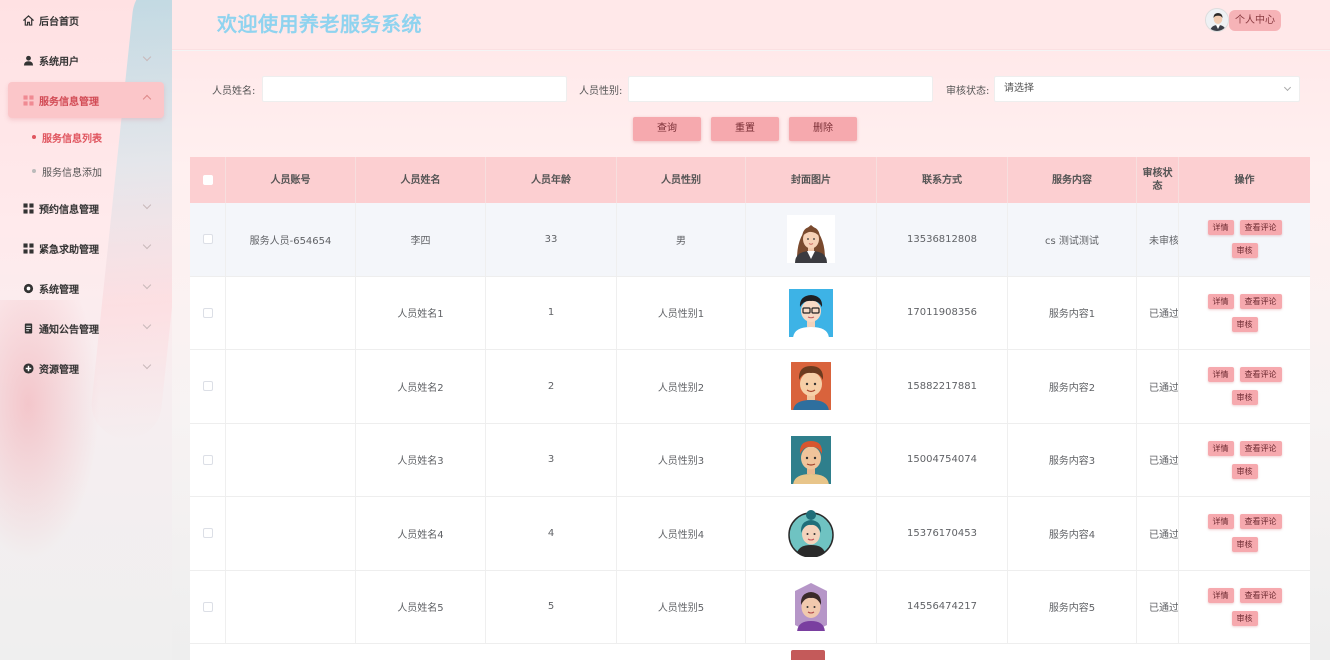 The height and width of the screenshot is (660, 1330). I want to click on cell-age: 5, so click(551, 606).